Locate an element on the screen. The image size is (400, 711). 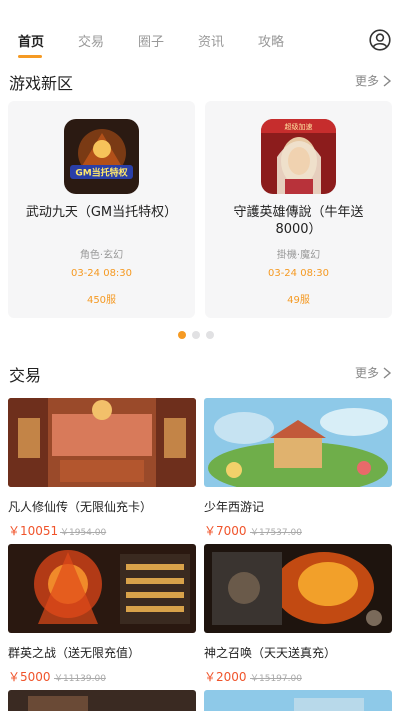
trade-title: 交易 is located at coordinates (25, 375).